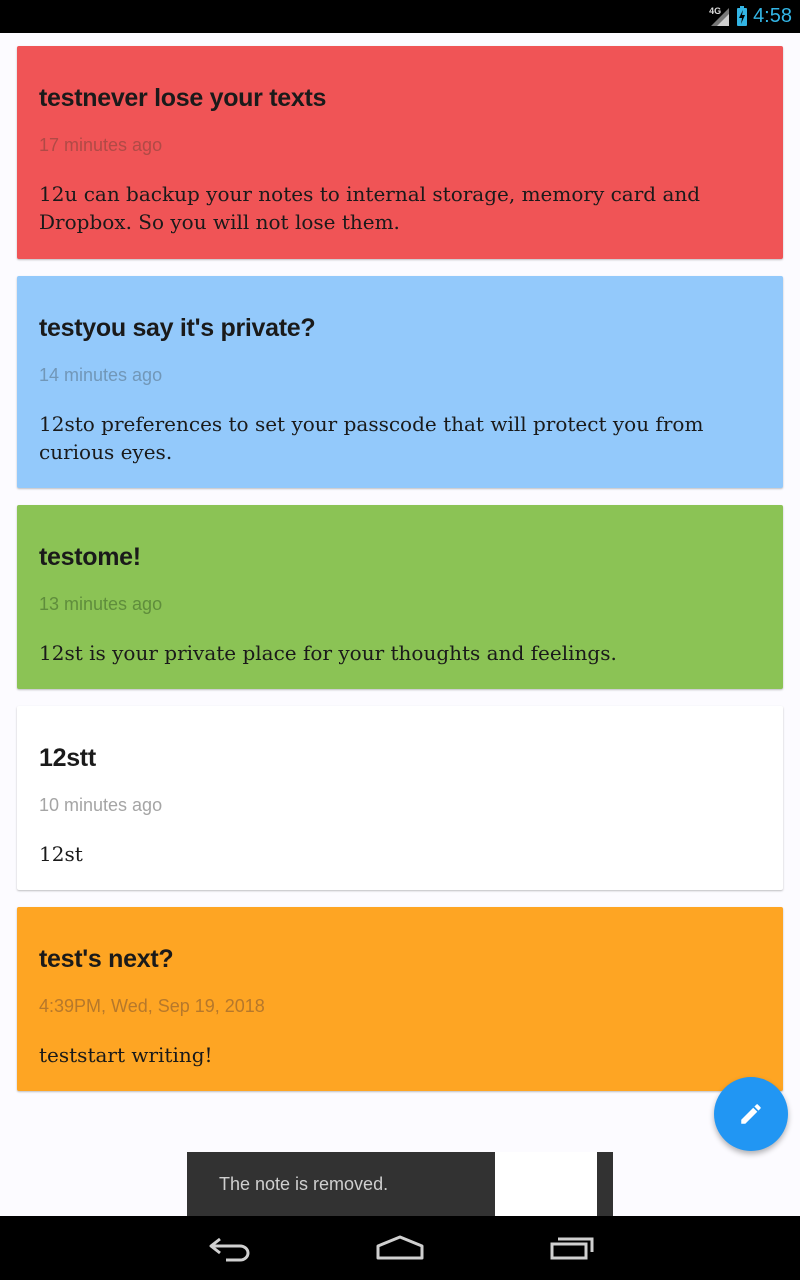 The image size is (800, 1280). What do you see at coordinates (61, 854) in the screenshot?
I see `note-body: 12st` at bounding box center [61, 854].